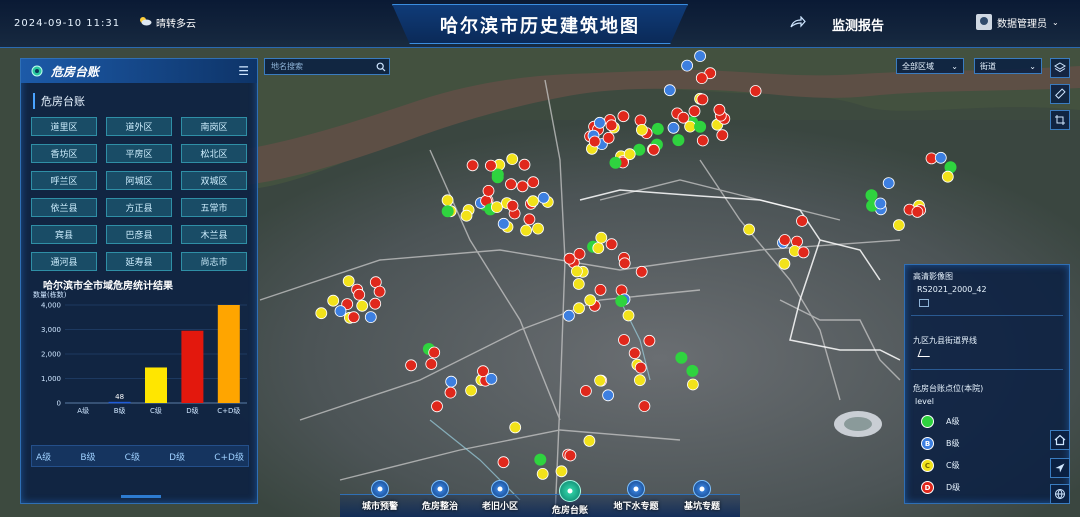 The width and height of the screenshot is (1080, 517). I want to click on user-menu: 数据管理员 ⌄, so click(1017, 22).